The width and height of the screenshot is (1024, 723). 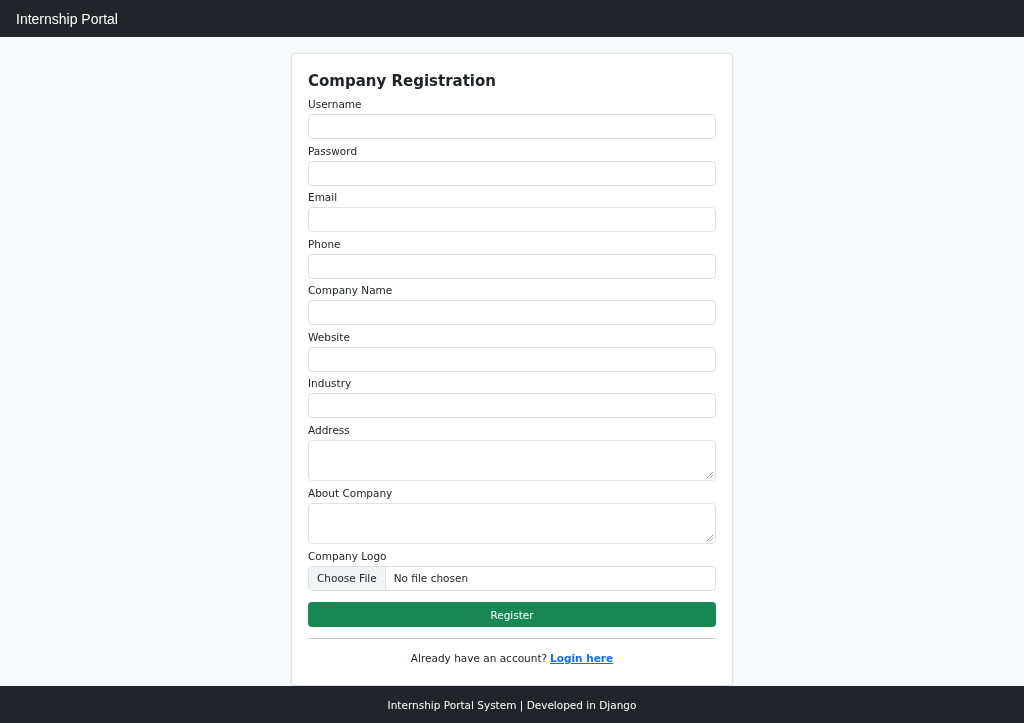 I want to click on file-status: No file chosen, so click(x=430, y=578).